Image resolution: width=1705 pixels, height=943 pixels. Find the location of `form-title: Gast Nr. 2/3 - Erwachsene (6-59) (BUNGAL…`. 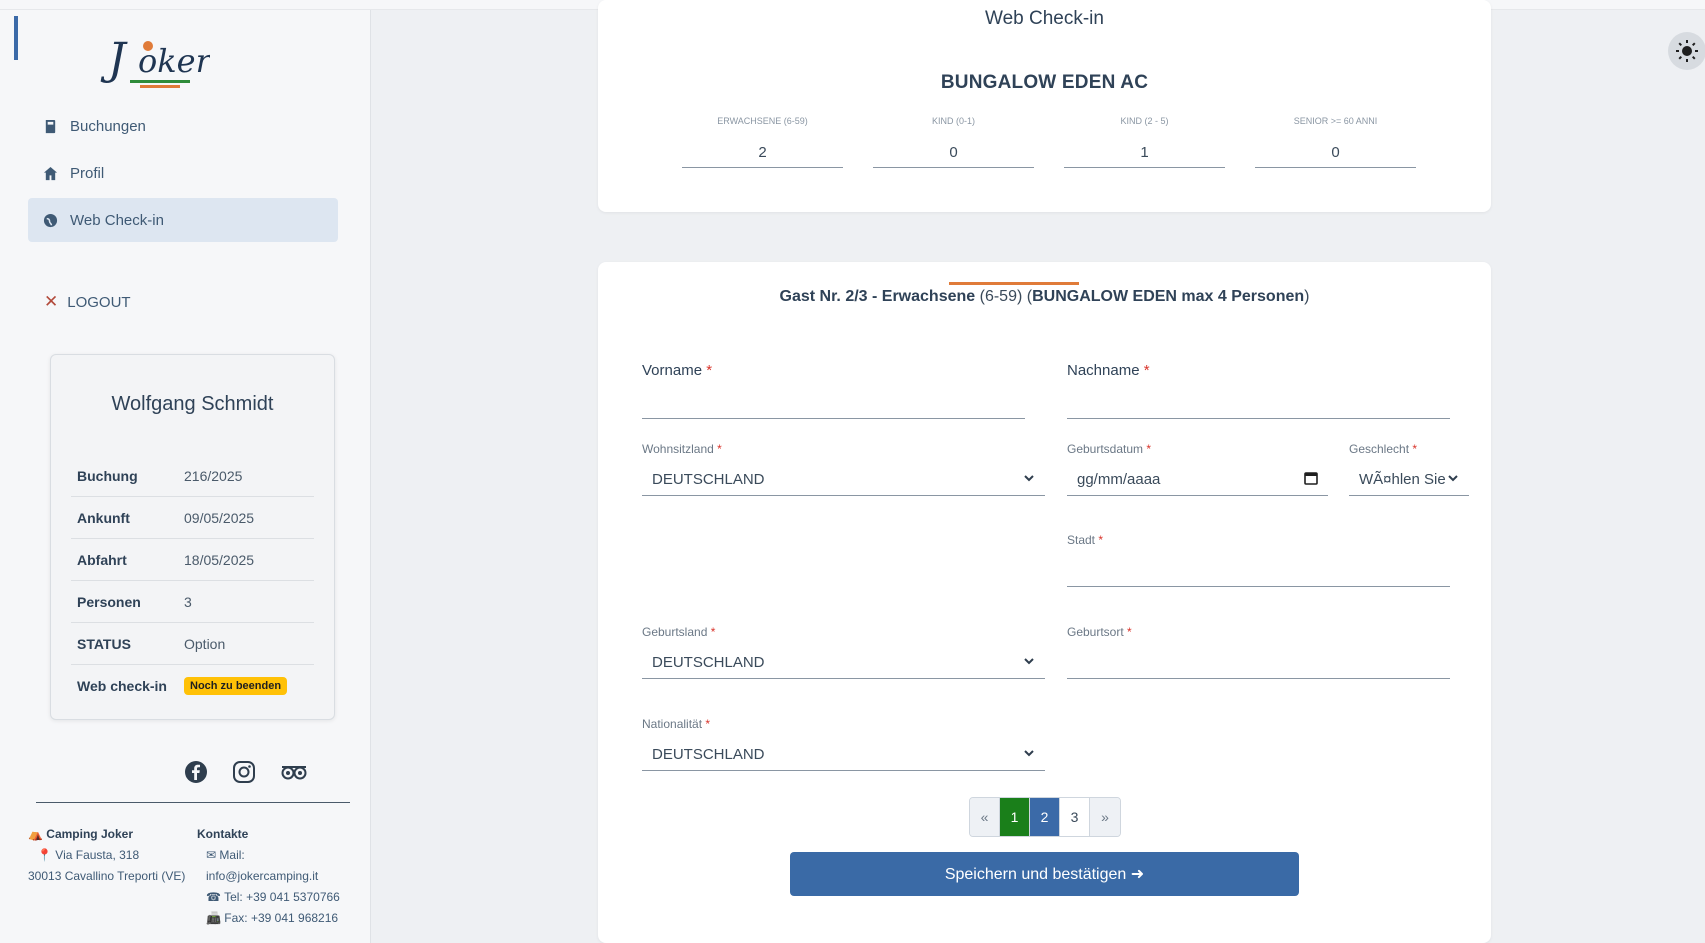

form-title: Gast Nr. 2/3 - Erwachsene (6-59) (BUNGAL… is located at coordinates (1044, 296).